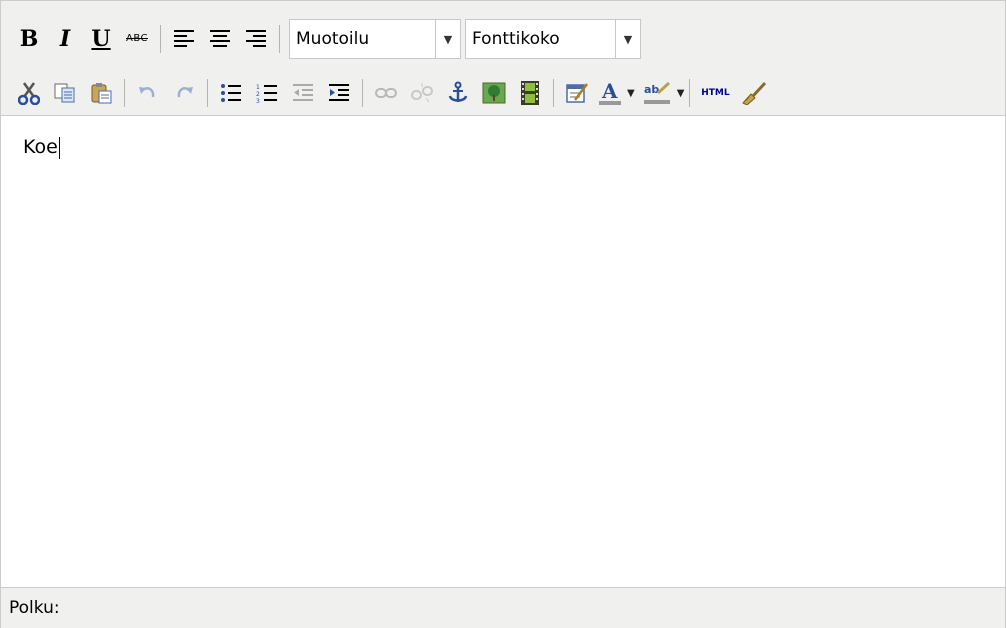  I want to click on link-button, so click(386, 93).